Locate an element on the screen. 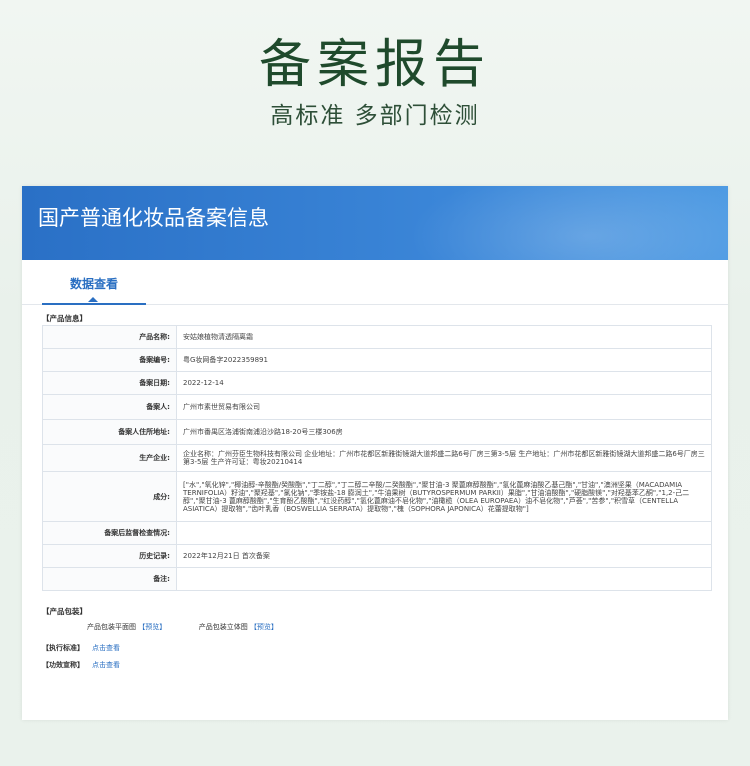 The width and height of the screenshot is (750, 766). package-links: 产品包装平面图 【预览】 产品包装立体图 【预览】 is located at coordinates (182, 627).